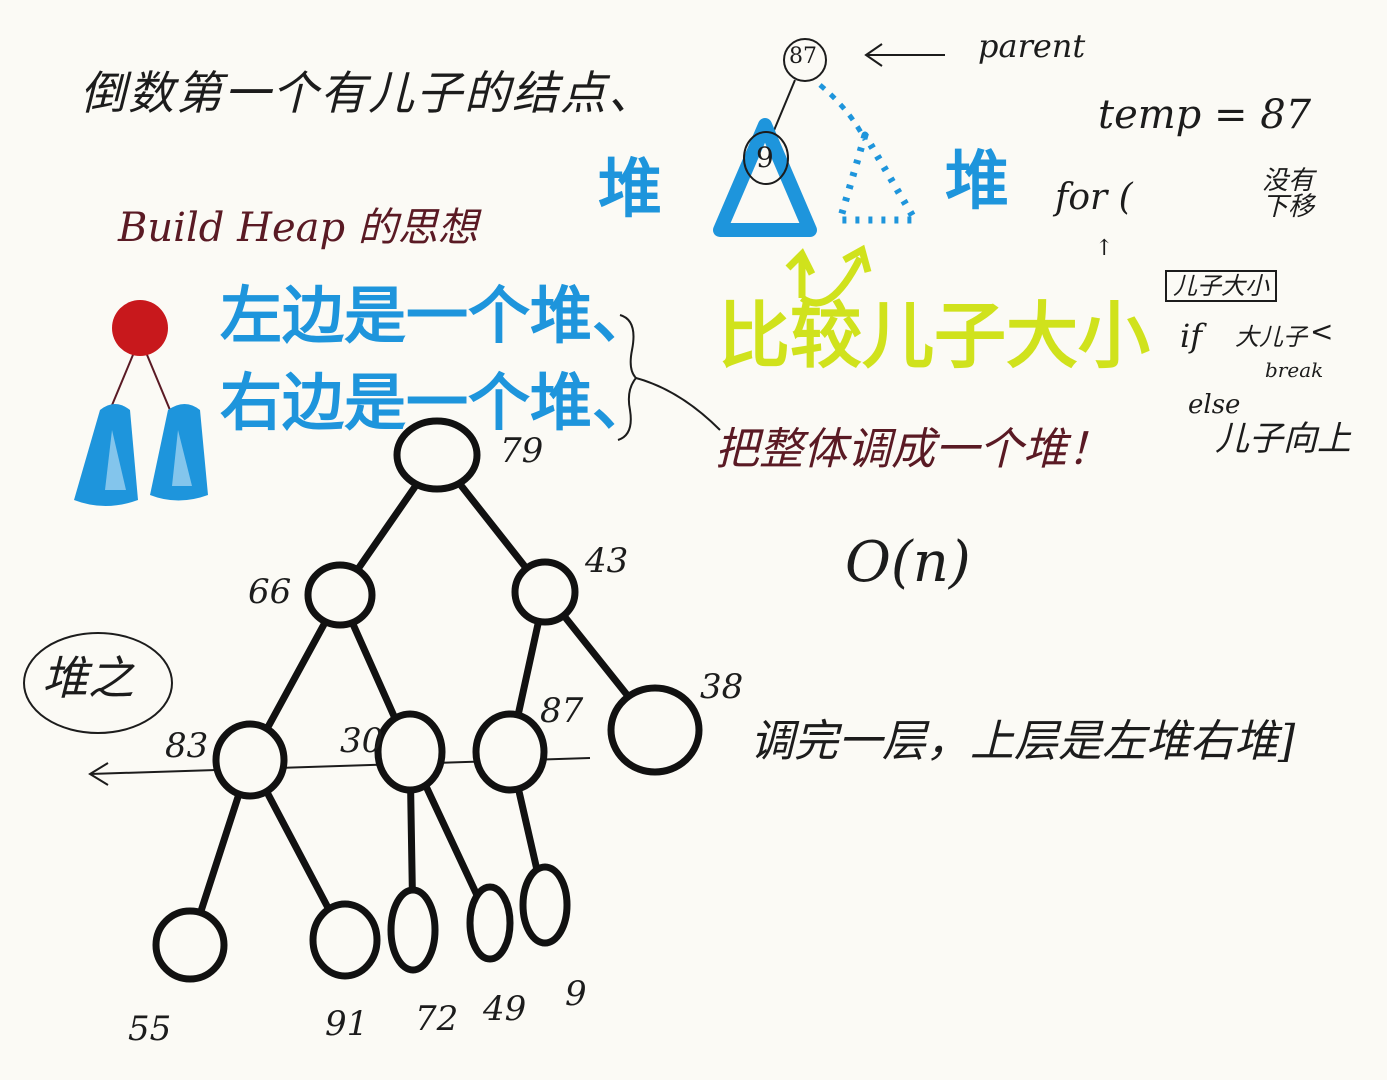 The width and height of the screenshot is (1387, 1080). Describe the element at coordinates (346, 1024) in the screenshot. I see `tree-node-value: 91` at that location.